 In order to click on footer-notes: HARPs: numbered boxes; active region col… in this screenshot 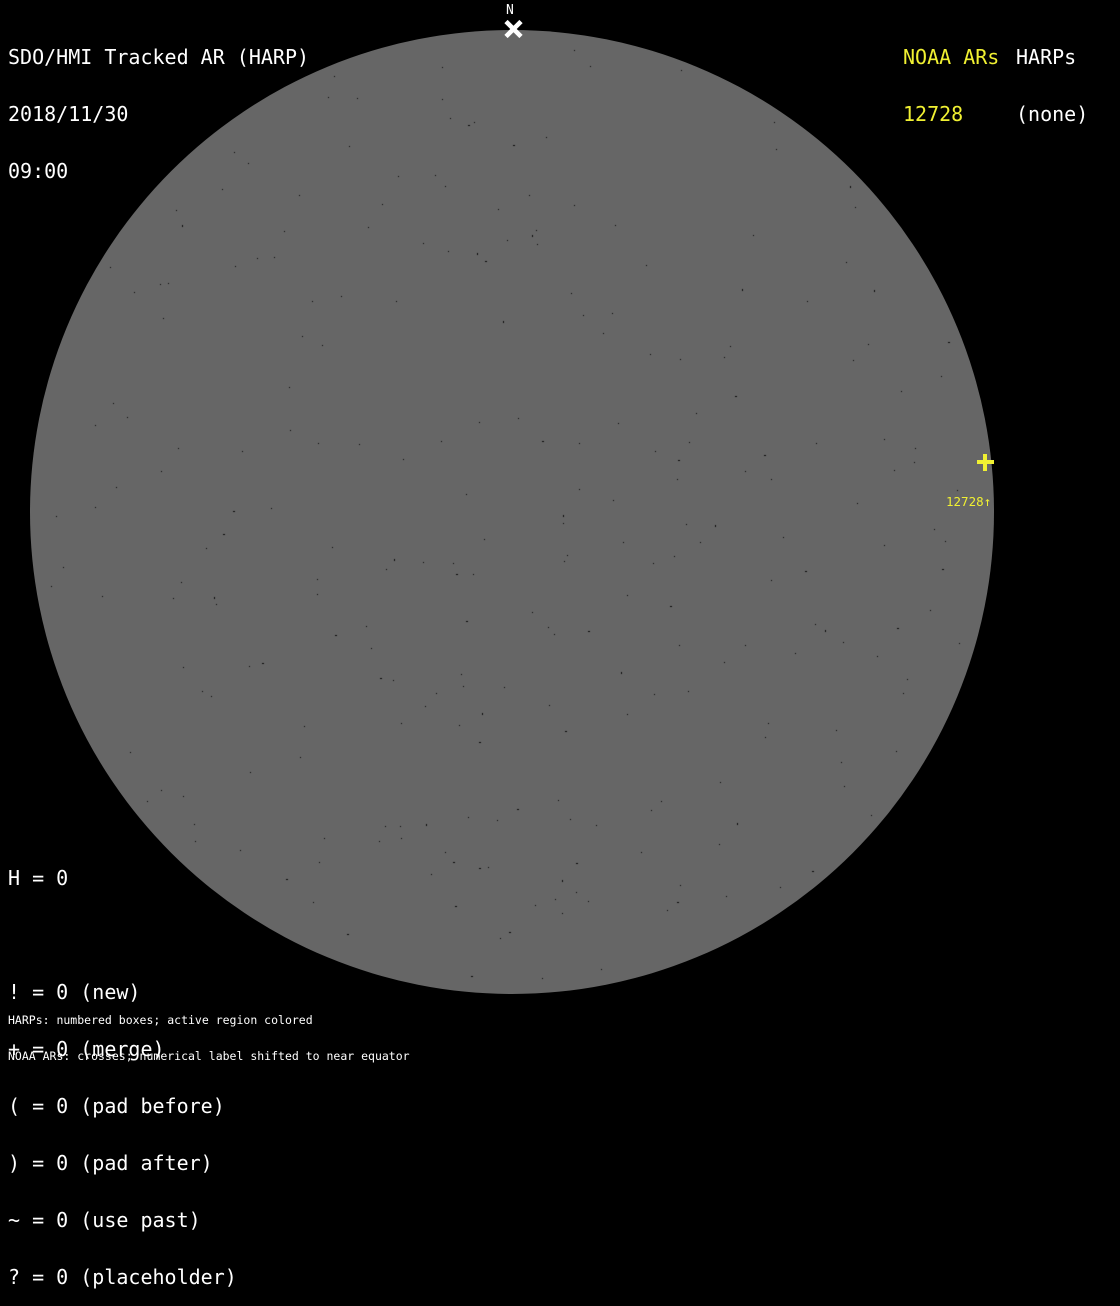, I will do `click(209, 1032)`.